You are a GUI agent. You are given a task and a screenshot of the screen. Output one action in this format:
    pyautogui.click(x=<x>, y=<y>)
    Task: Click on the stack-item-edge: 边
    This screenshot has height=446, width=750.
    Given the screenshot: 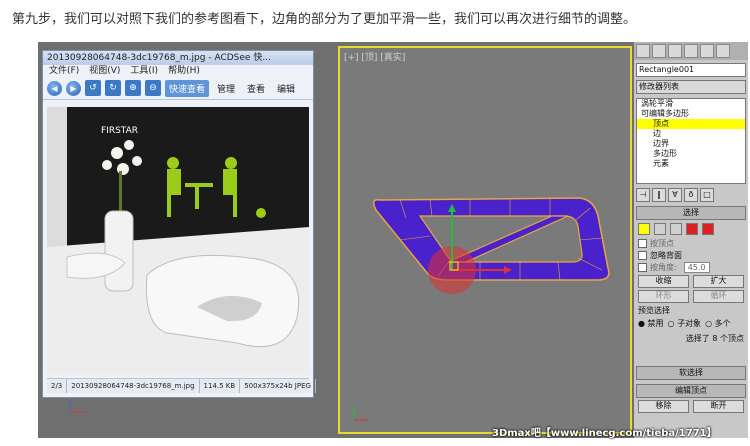 What is the action you would take?
    pyautogui.click(x=691, y=134)
    